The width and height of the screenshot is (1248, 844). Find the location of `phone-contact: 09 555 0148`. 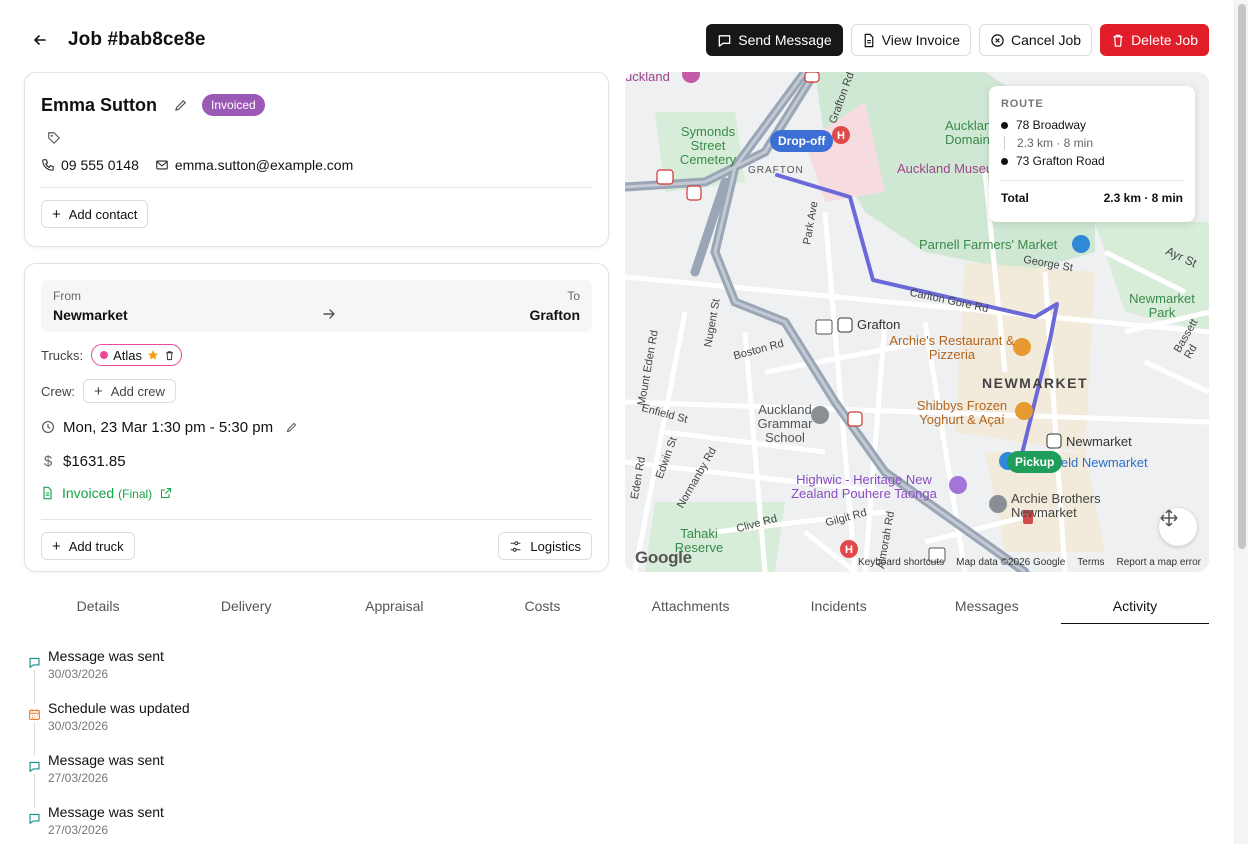

phone-contact: 09 555 0148 is located at coordinates (90, 165).